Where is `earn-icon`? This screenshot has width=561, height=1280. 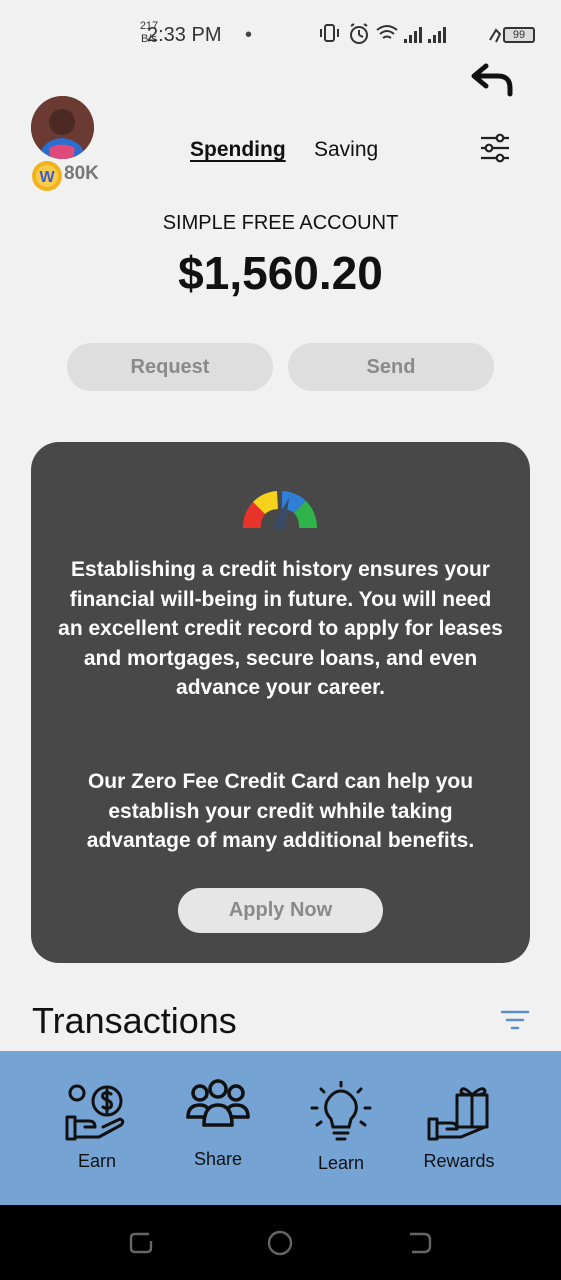
earn-icon is located at coordinates (95, 1112).